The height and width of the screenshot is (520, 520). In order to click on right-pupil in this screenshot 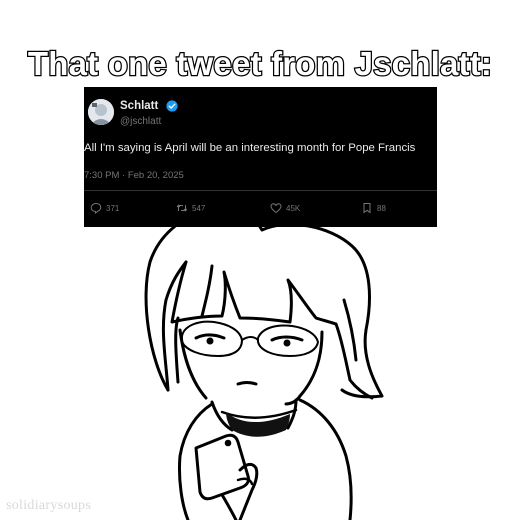, I will do `click(287, 343)`.